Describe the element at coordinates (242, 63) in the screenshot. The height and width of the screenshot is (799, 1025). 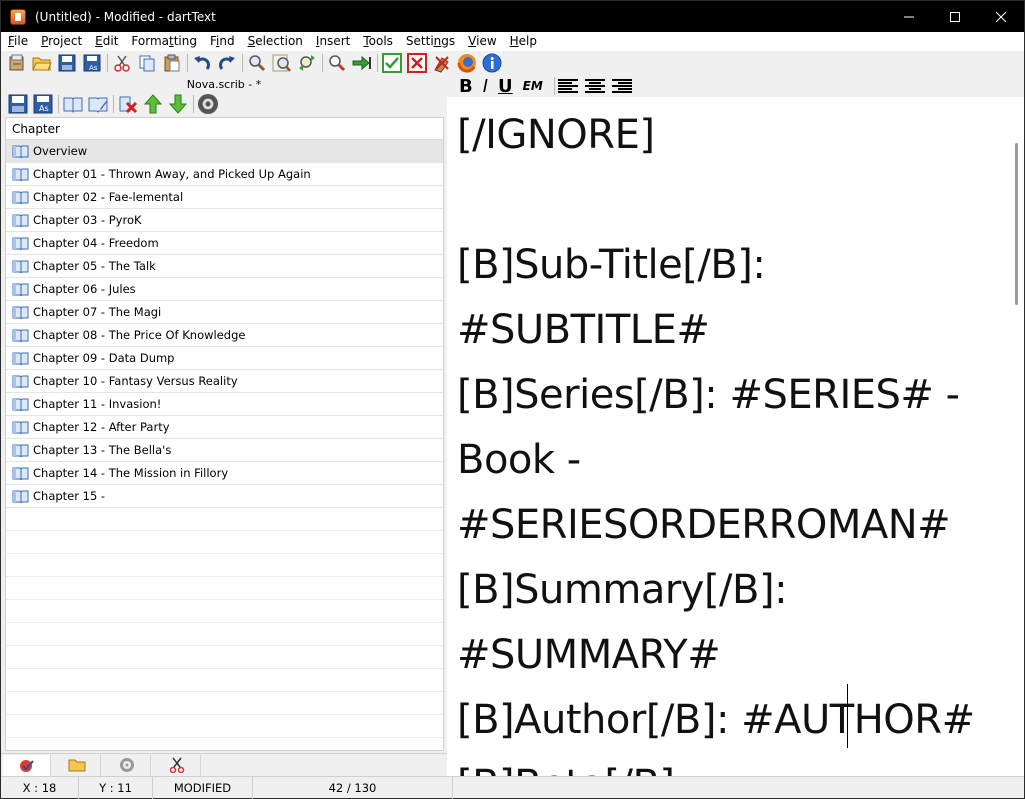
I see `toolbar-separator` at that location.